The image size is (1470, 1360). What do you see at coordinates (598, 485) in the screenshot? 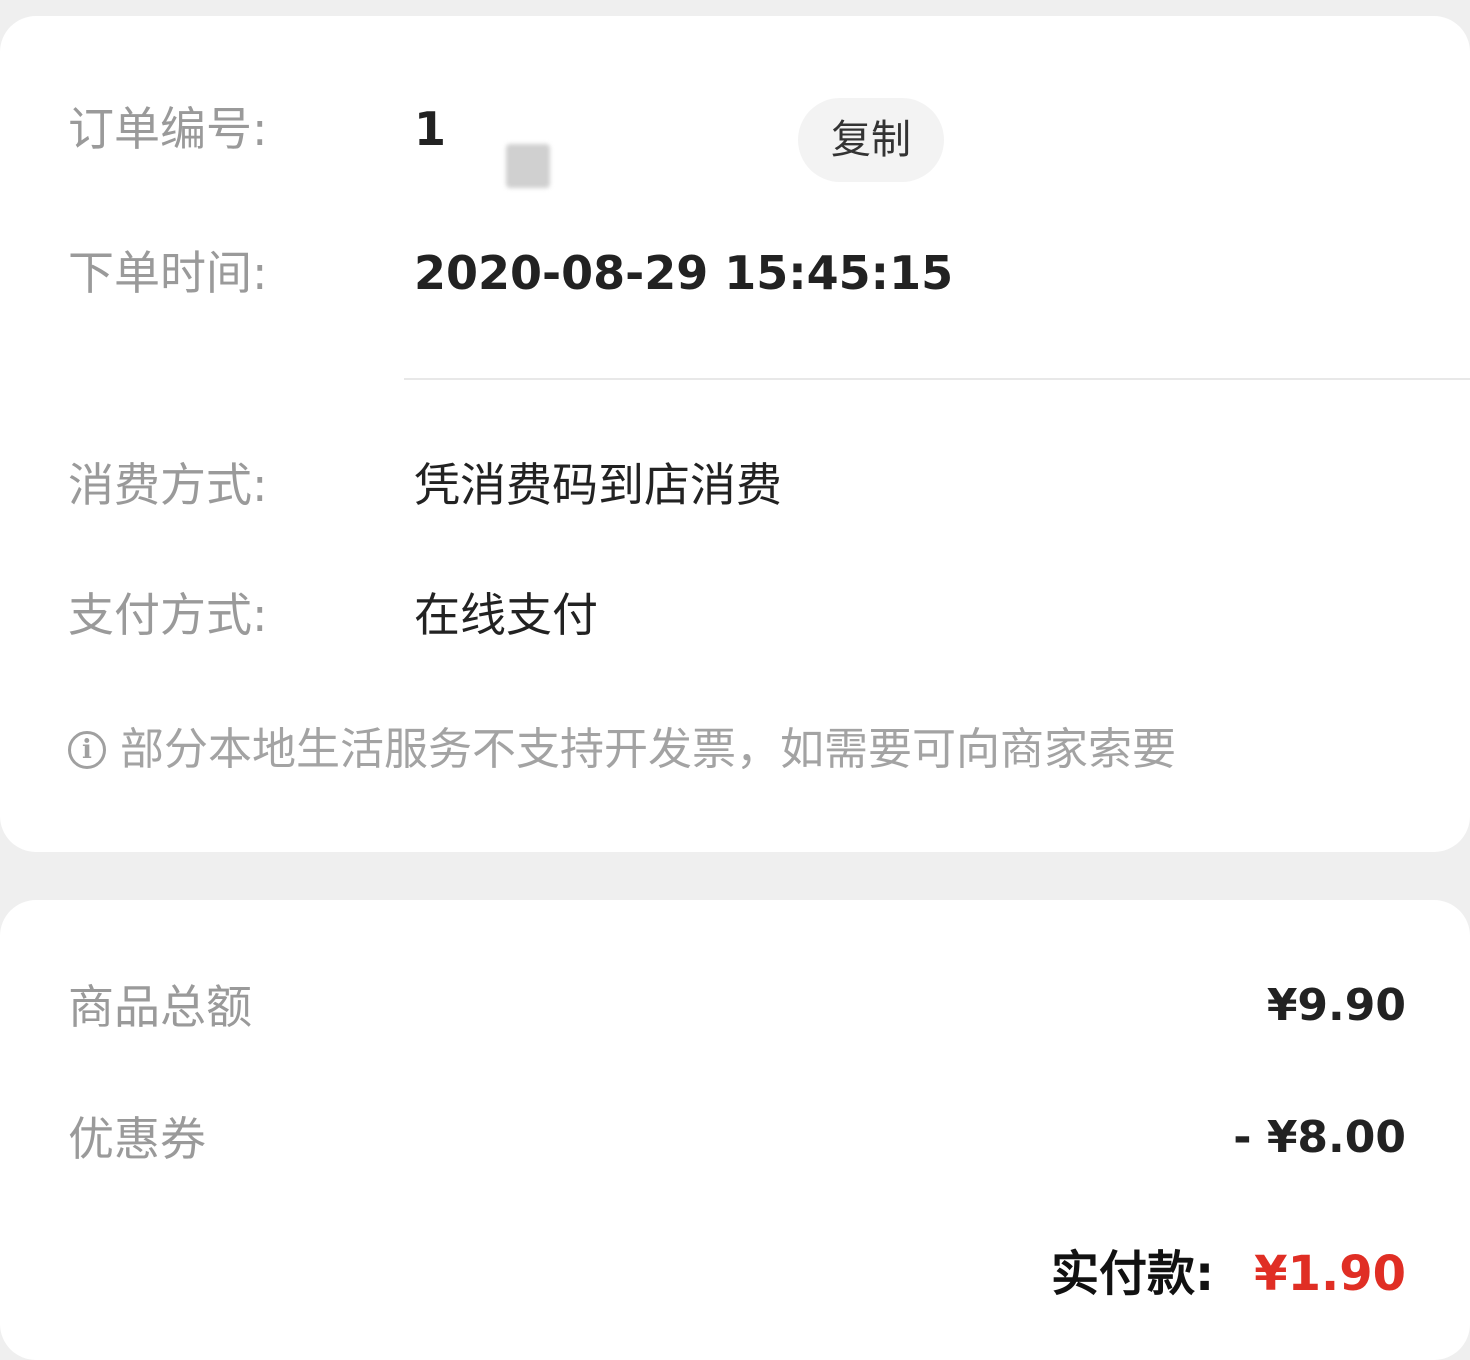
I see `consume-method-value: 凭消费码到店消费` at bounding box center [598, 485].